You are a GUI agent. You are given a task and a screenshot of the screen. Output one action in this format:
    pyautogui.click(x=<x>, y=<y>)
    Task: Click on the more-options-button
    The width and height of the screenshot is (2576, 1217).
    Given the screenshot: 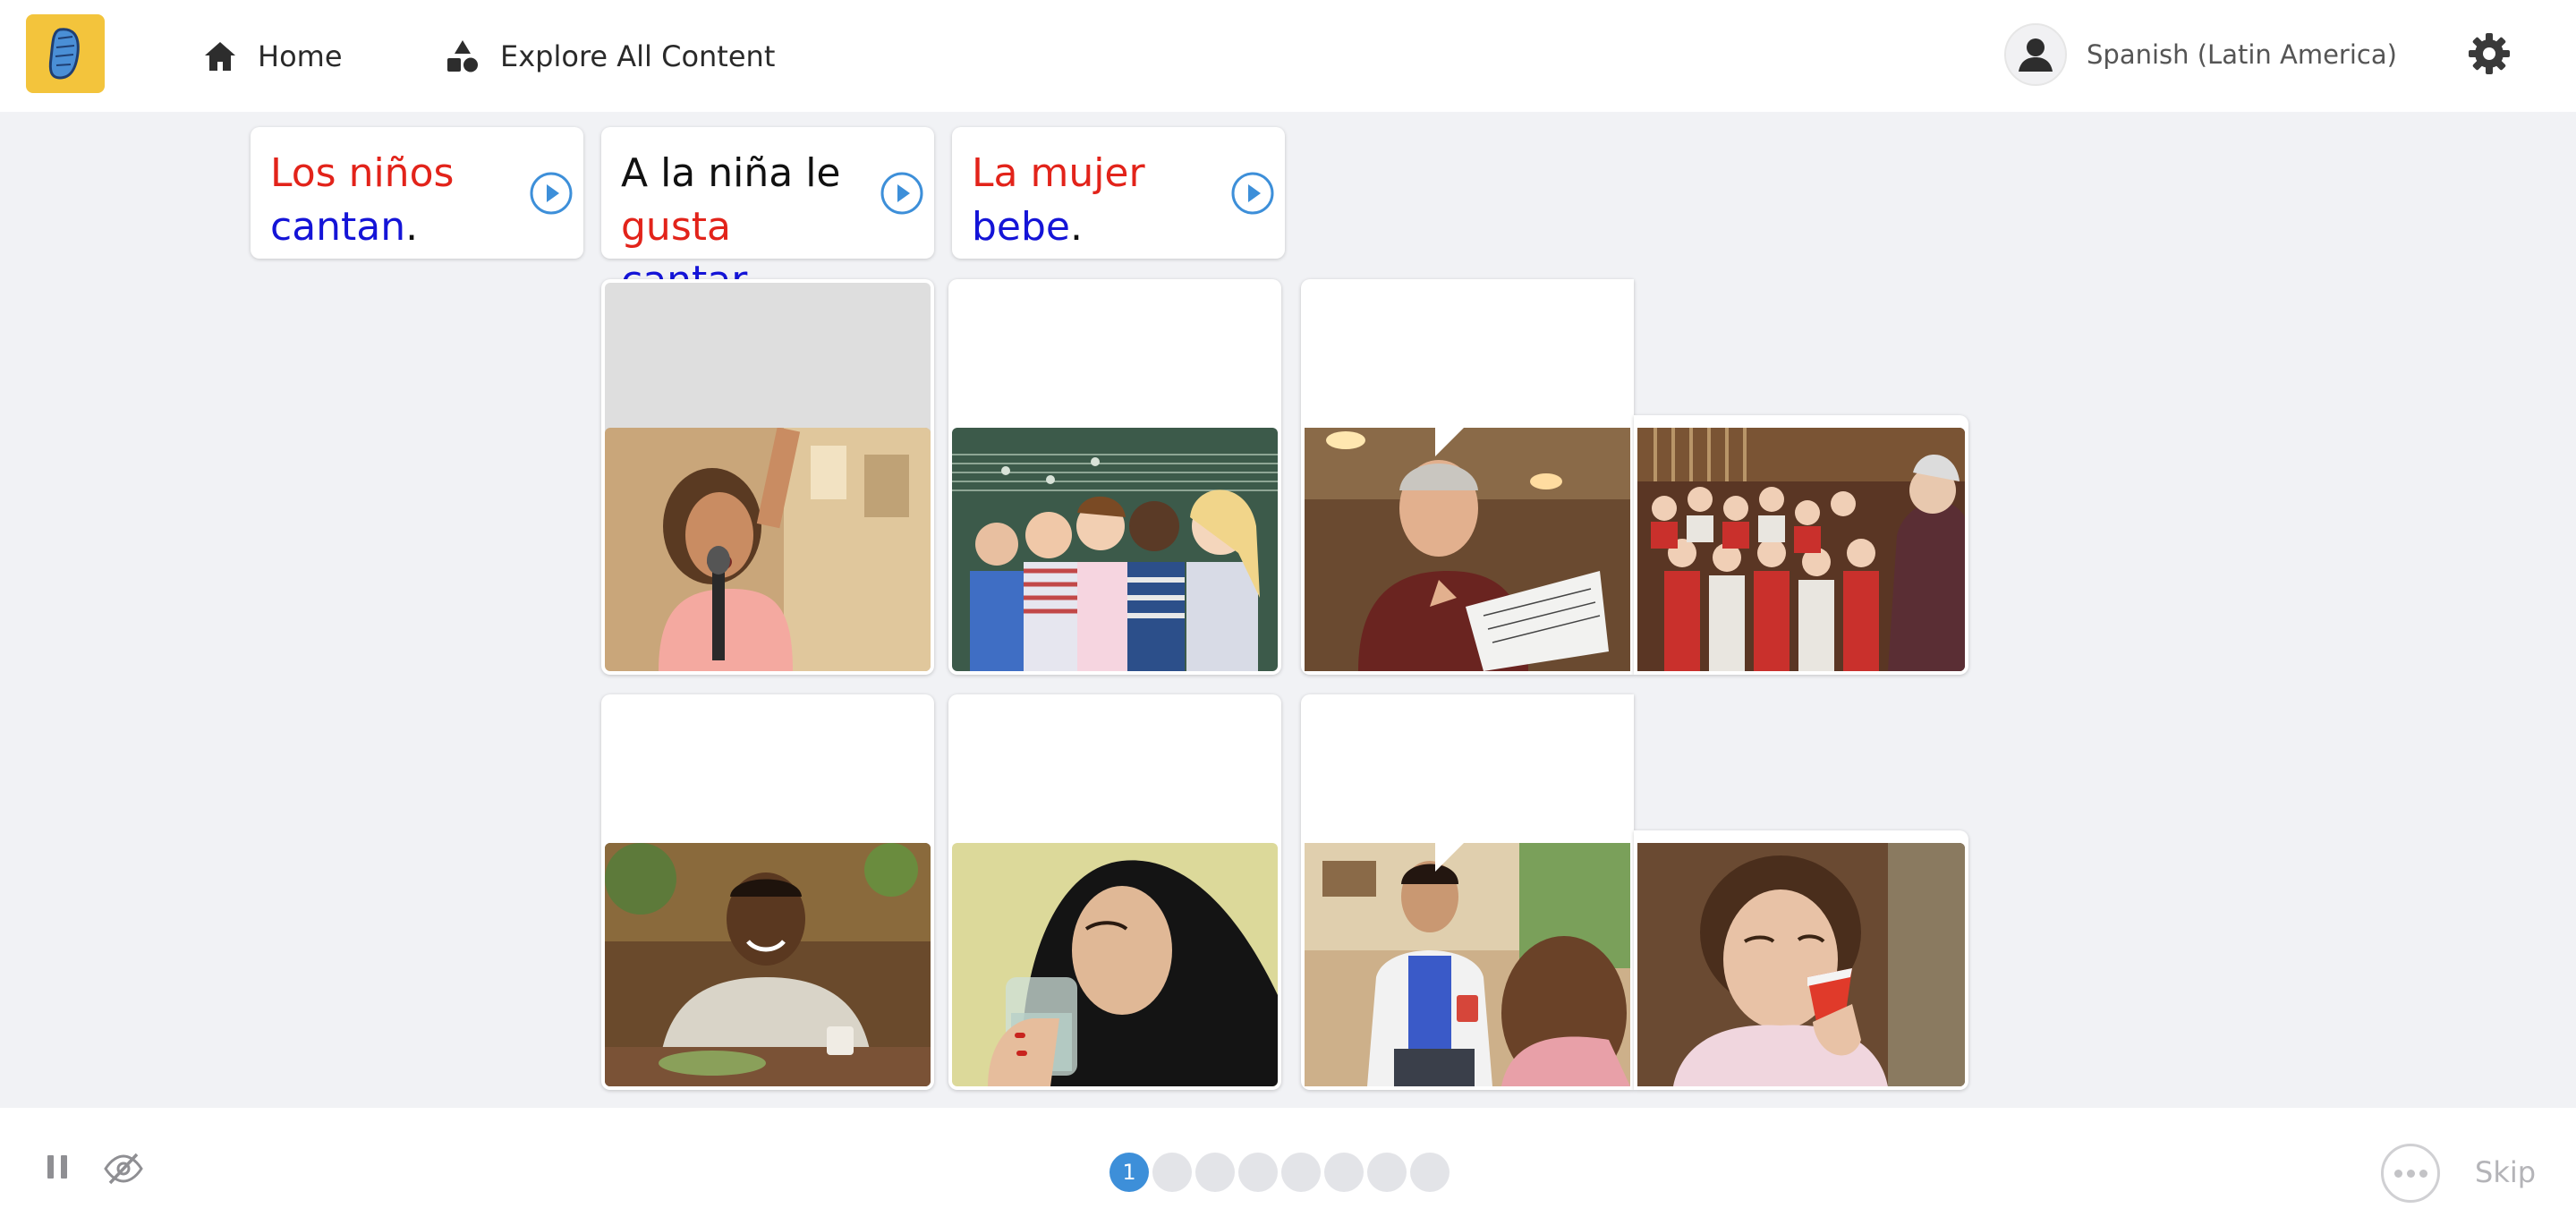 What is the action you would take?
    pyautogui.click(x=2410, y=1173)
    